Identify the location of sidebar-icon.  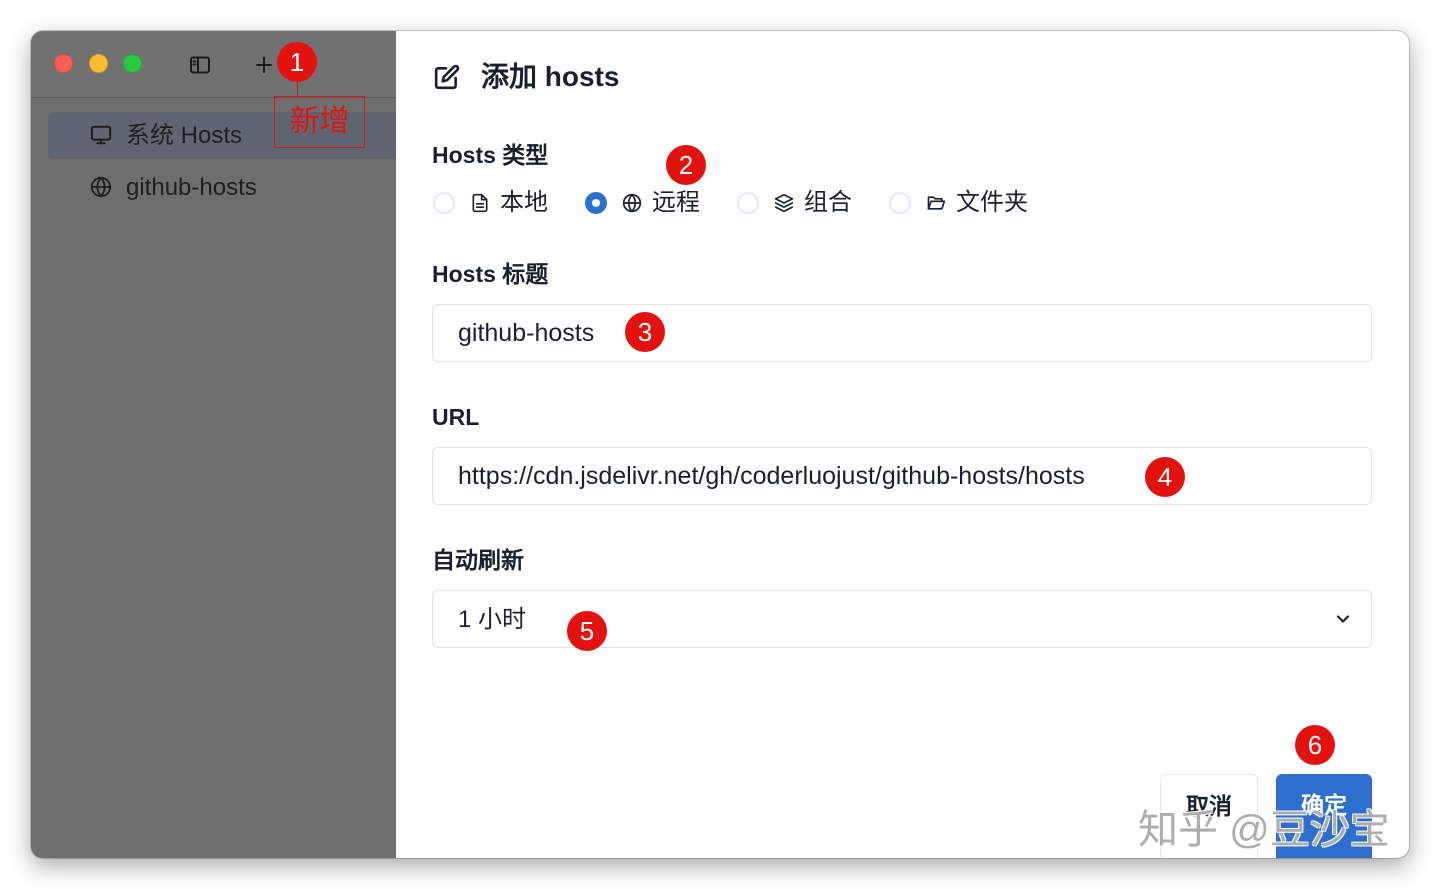
(200, 65).